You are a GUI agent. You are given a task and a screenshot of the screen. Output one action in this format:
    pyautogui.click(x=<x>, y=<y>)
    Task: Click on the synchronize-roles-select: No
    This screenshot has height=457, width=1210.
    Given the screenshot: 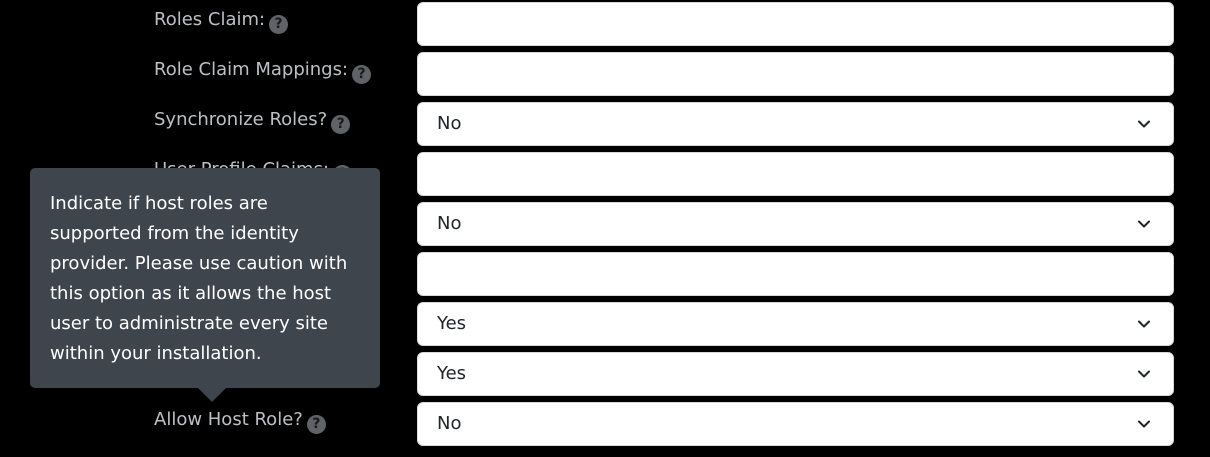 What is the action you would take?
    pyautogui.click(x=795, y=124)
    